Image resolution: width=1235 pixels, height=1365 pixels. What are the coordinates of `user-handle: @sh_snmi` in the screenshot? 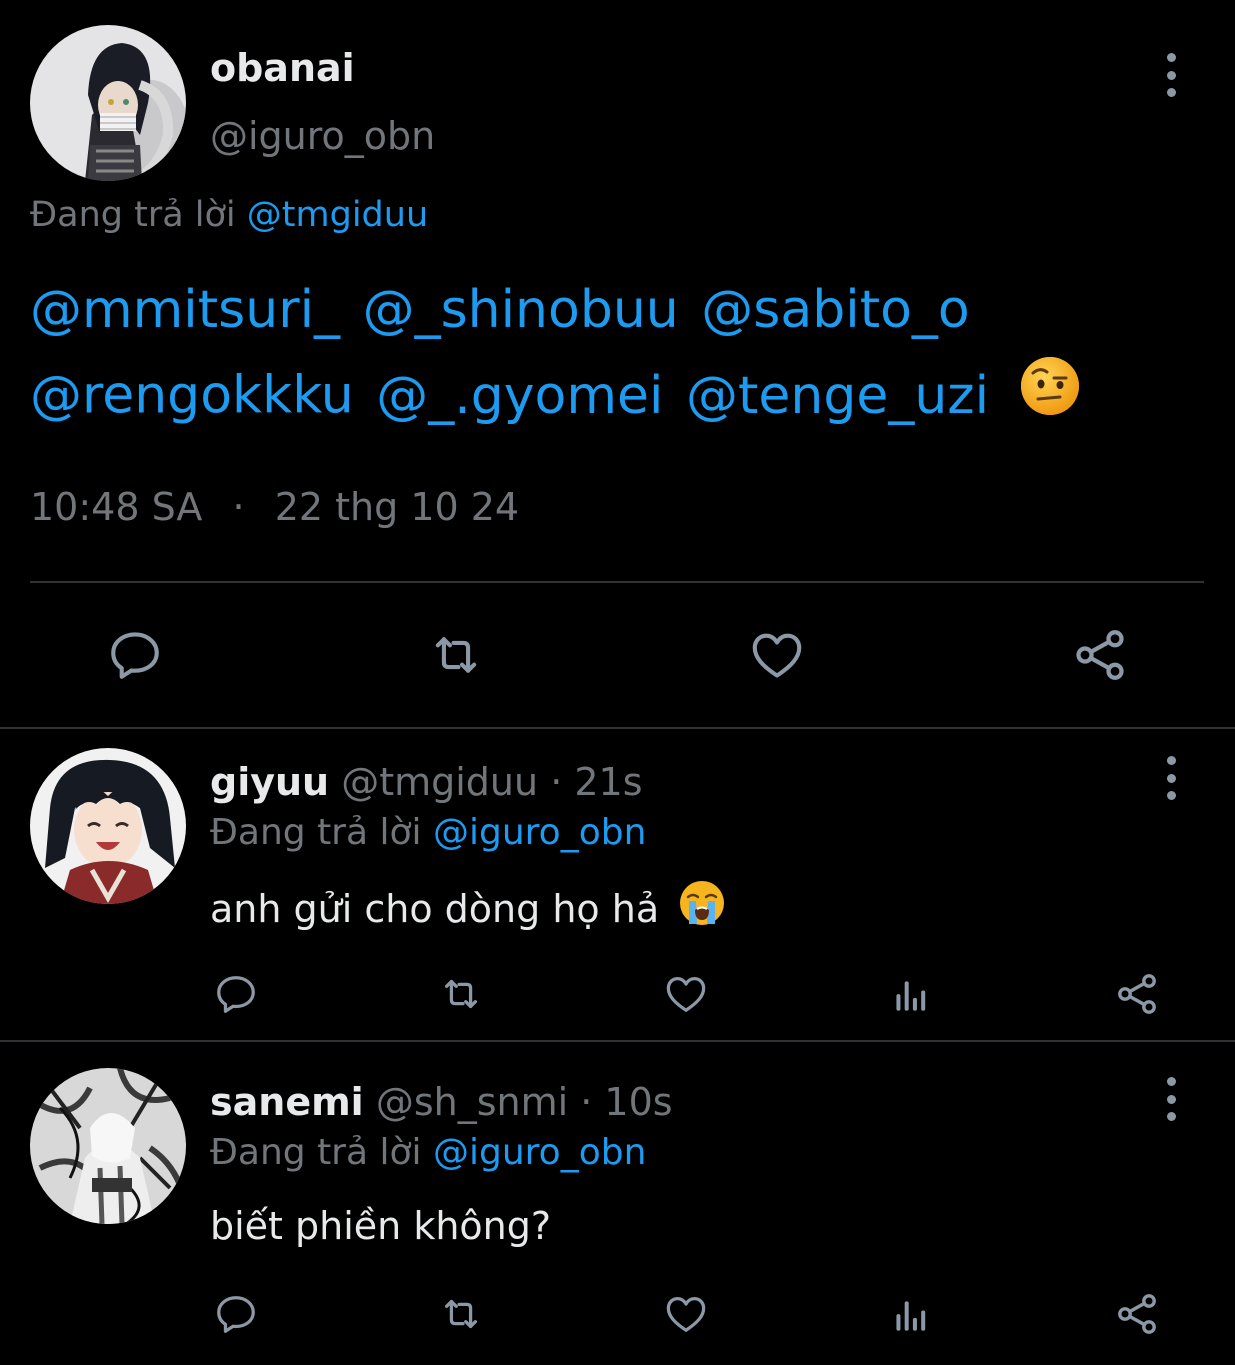 It's located at (472, 1102).